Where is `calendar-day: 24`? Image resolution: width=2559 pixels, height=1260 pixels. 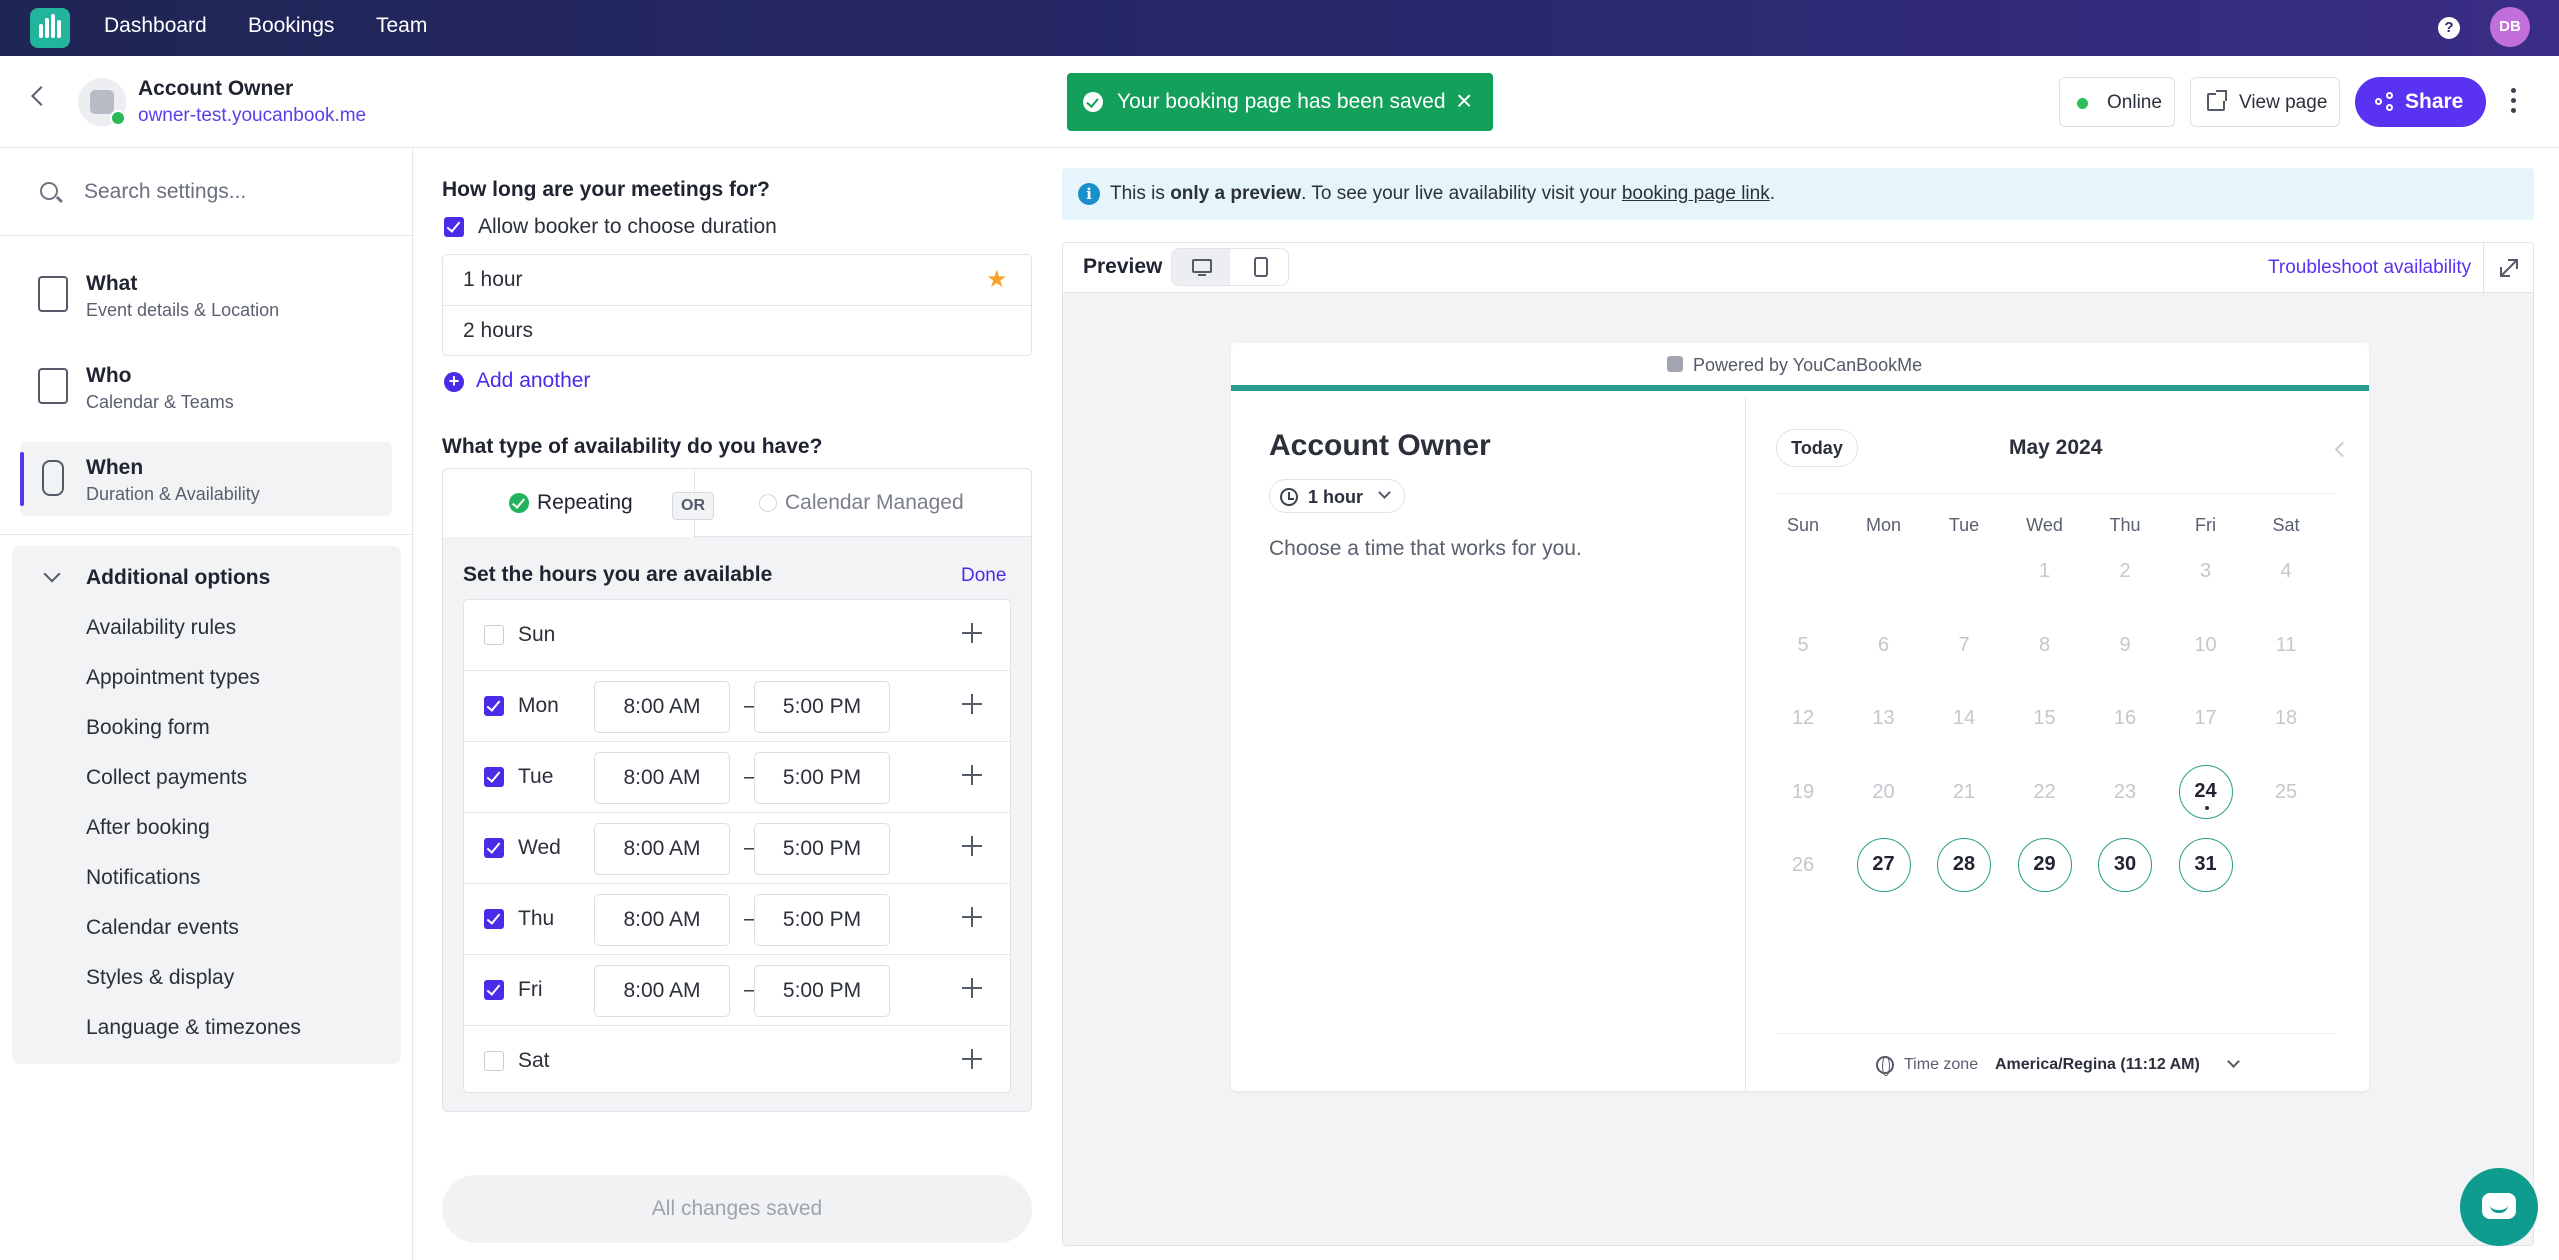
calendar-day: 24 is located at coordinates (2205, 791).